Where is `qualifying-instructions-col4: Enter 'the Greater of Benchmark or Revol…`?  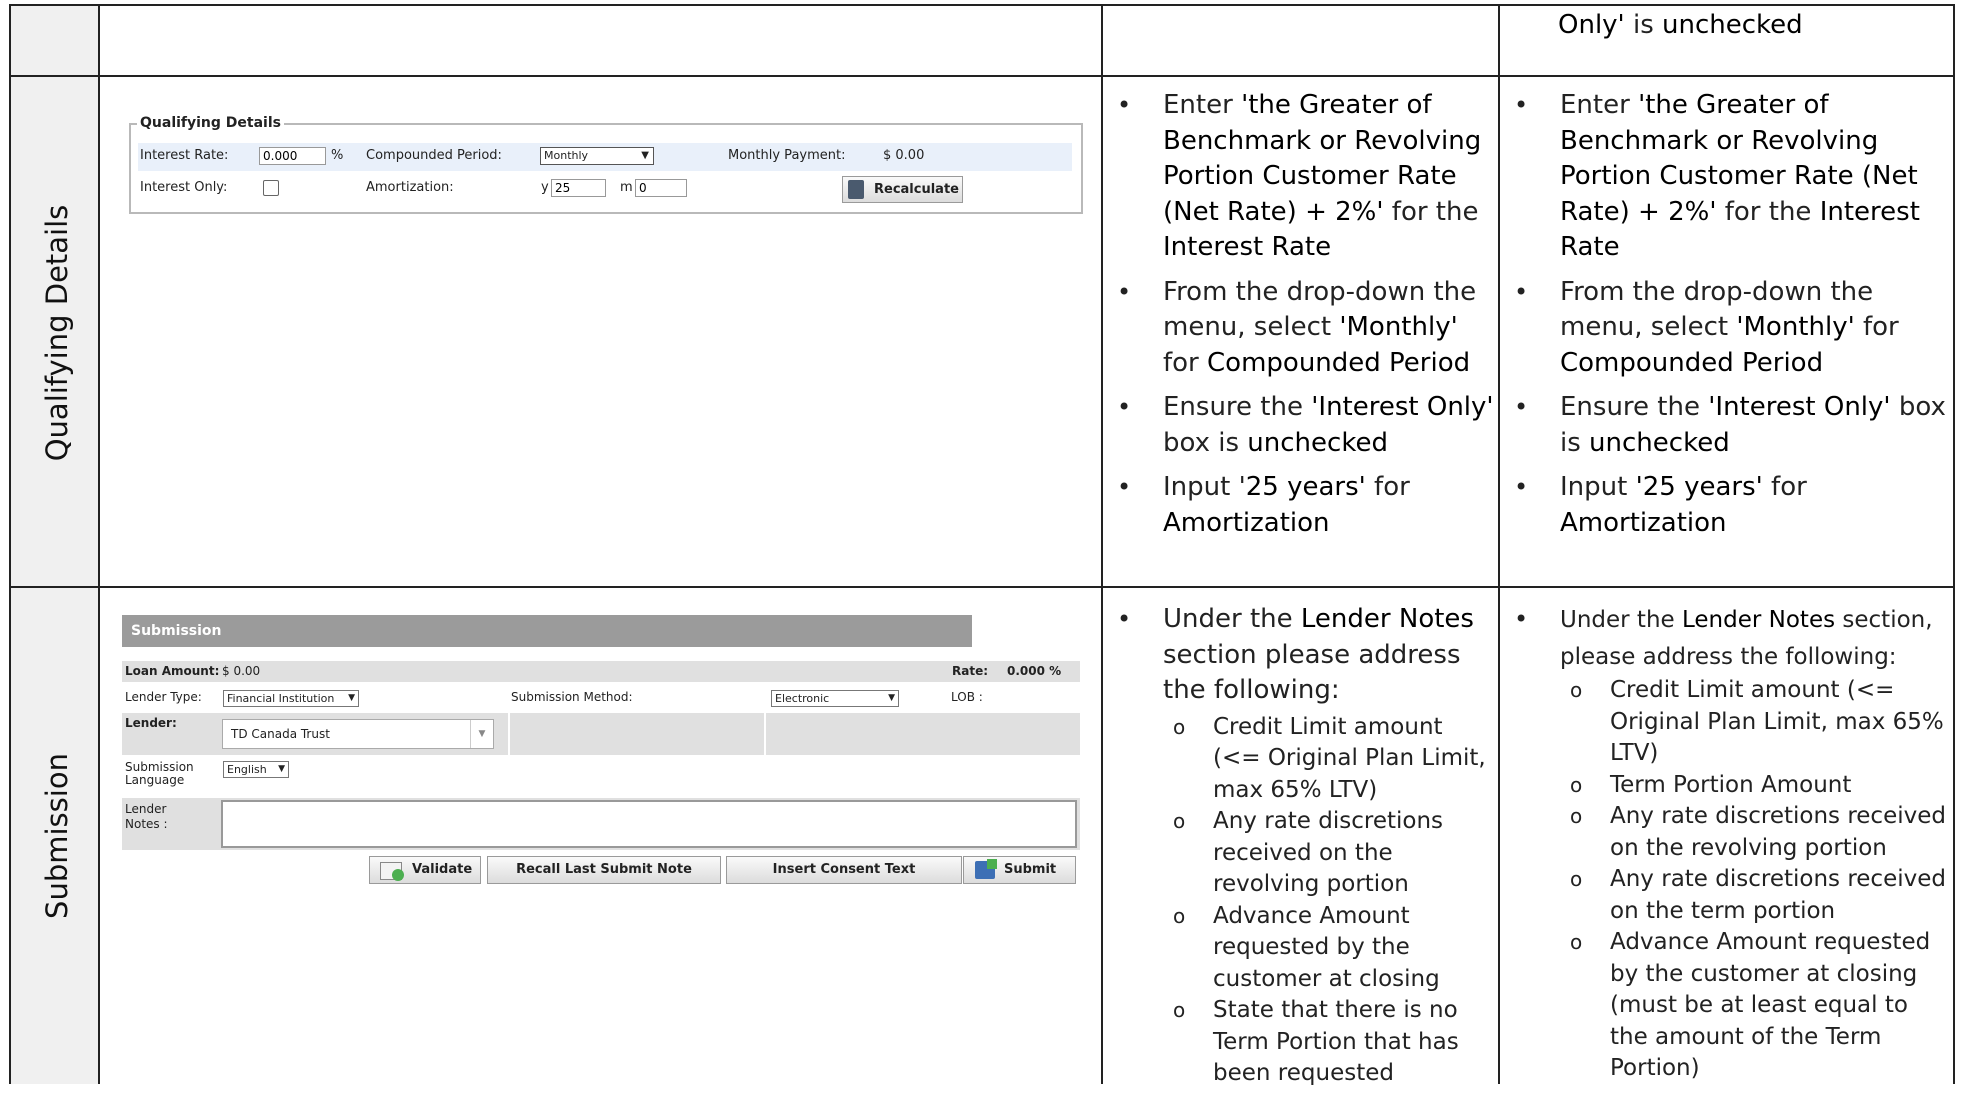
qualifying-instructions-col4: Enter 'the Greater of Benchmark or Revol… is located at coordinates (1727, 319).